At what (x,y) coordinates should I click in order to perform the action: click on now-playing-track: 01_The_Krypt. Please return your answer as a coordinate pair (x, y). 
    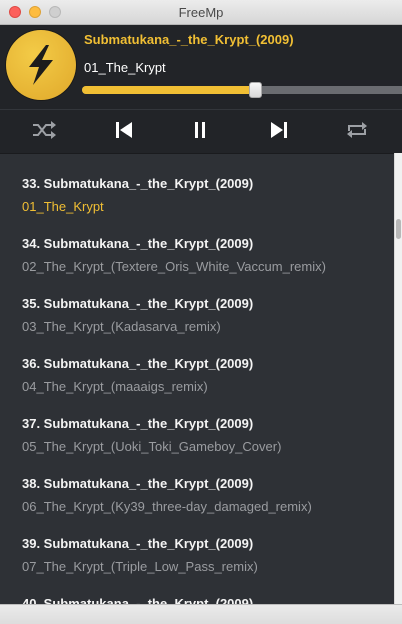
    Looking at the image, I should click on (125, 67).